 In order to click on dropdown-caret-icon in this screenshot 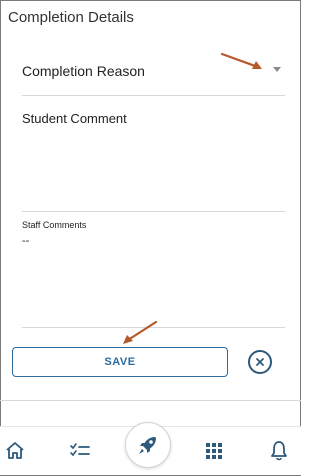, I will do `click(277, 69)`.